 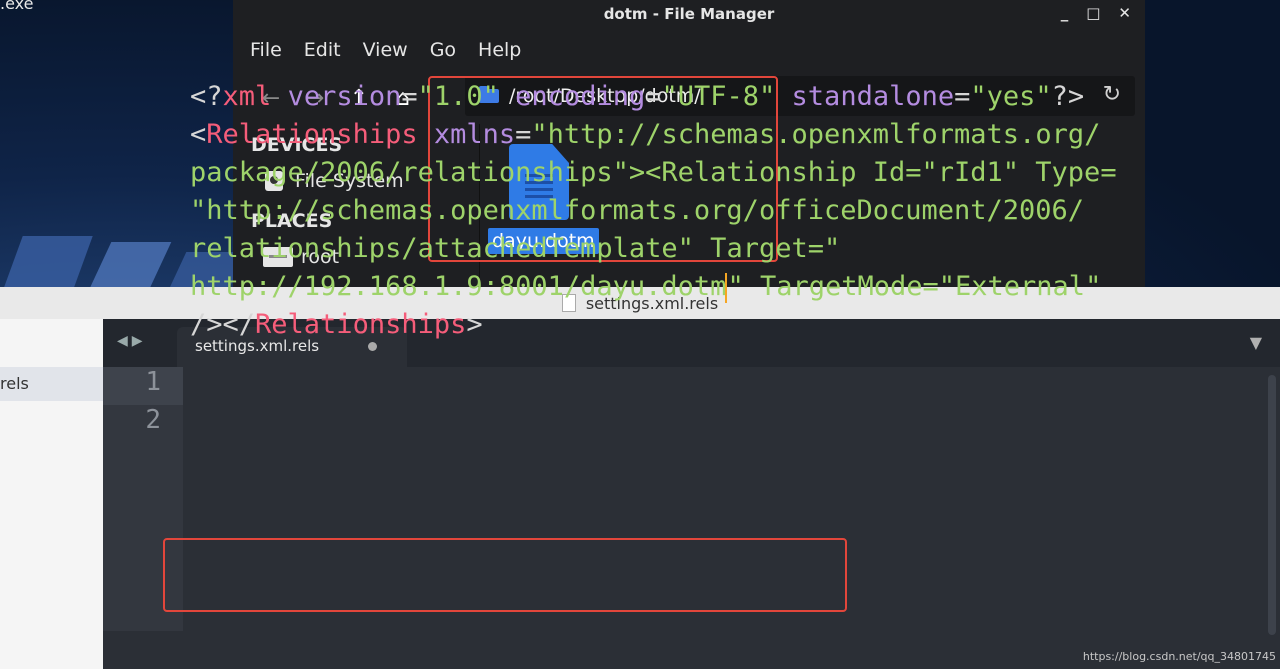 I want to click on tab-nav-arrows-icon: ◀▶, so click(x=132, y=341).